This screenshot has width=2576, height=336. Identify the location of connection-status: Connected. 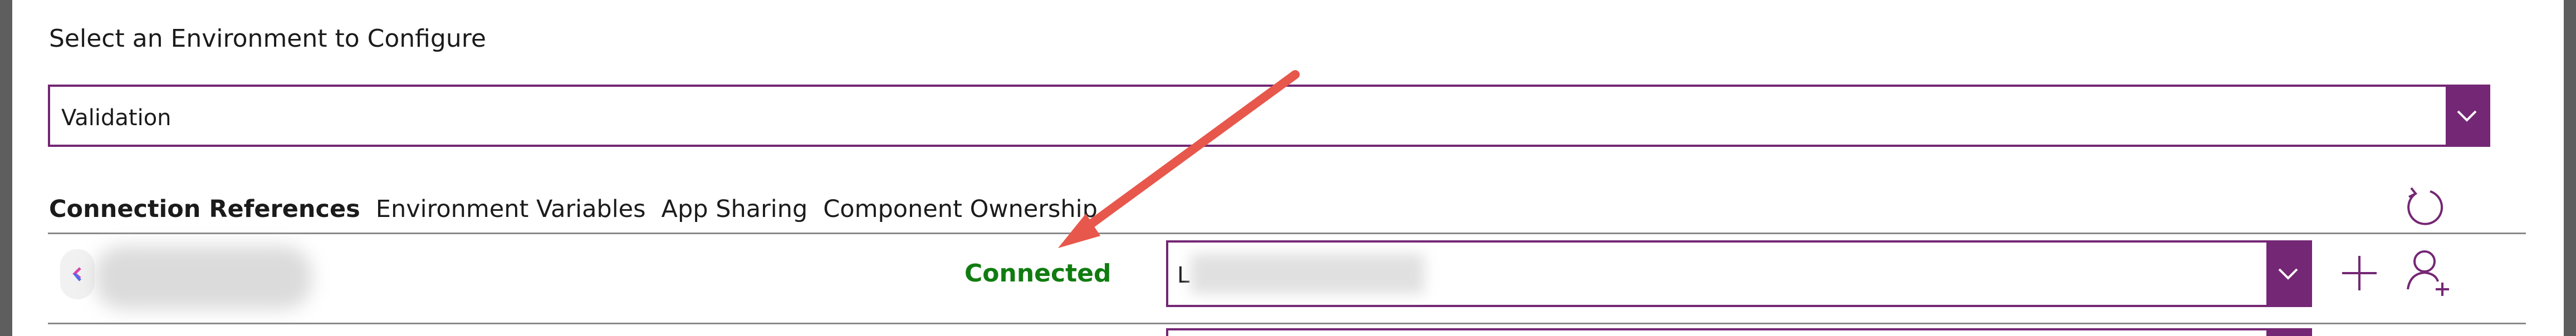
(1037, 273).